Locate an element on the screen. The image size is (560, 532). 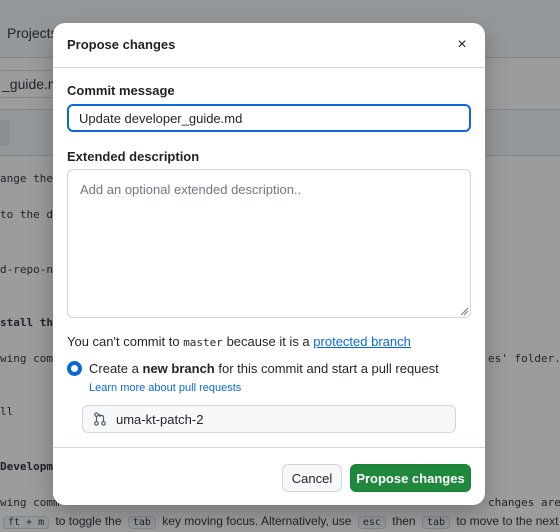
branch-code: master is located at coordinates (203, 342).